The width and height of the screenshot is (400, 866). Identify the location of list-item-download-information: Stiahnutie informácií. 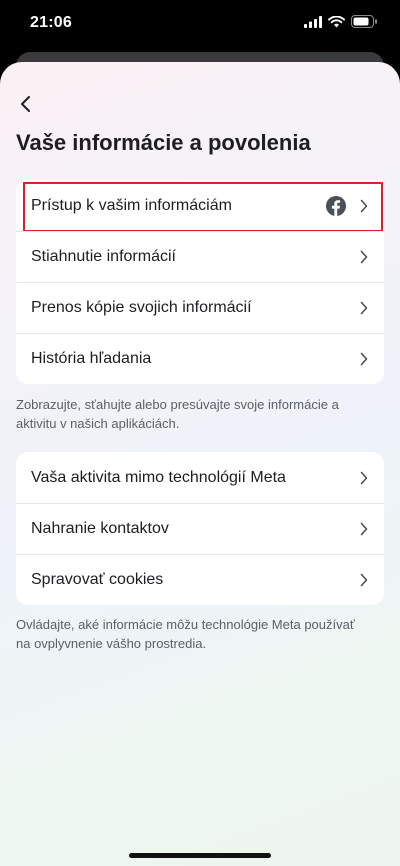
(200, 256).